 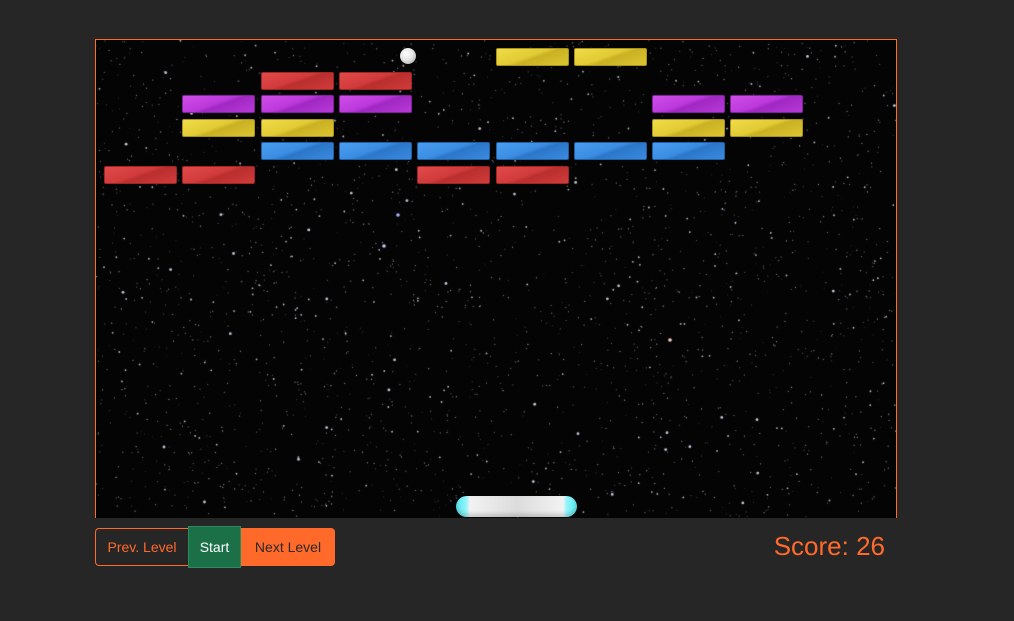 What do you see at coordinates (408, 56) in the screenshot?
I see `ball-icon` at bounding box center [408, 56].